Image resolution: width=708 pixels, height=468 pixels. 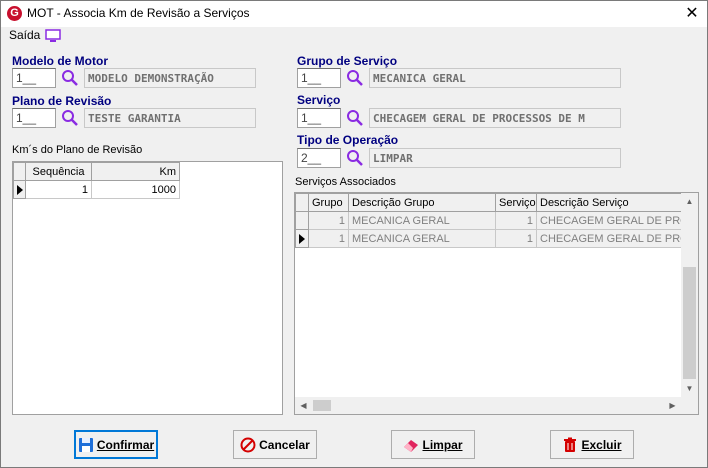 I want to click on tipo-search-icon, so click(x=355, y=158).